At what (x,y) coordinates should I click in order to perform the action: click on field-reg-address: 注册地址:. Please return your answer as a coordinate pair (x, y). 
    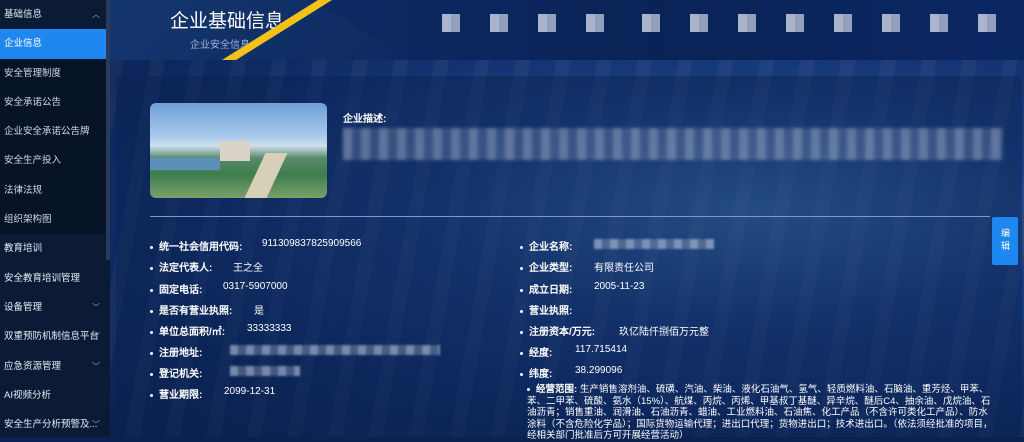
    Looking at the image, I should click on (295, 351).